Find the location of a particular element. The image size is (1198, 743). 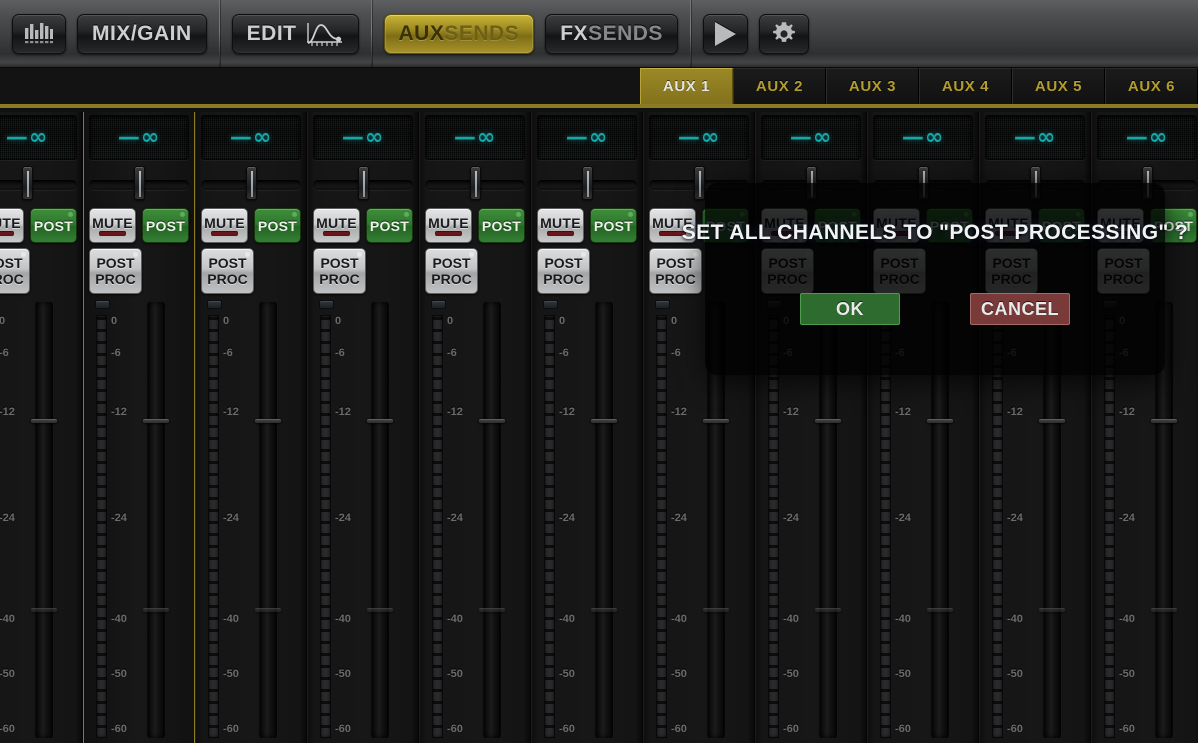

toolbar-group-sends: AUX SENDS FX SENDS is located at coordinates (531, 34).